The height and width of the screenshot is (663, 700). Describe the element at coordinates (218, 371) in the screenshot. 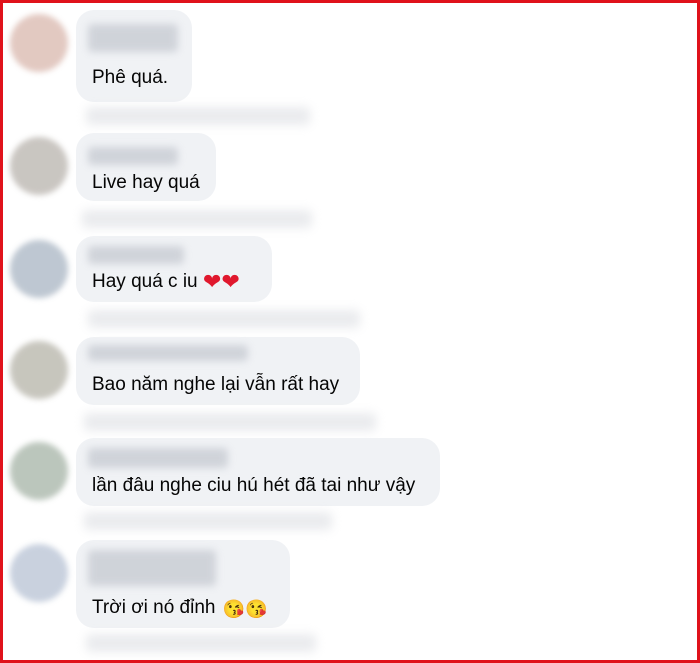

I see `comment-bubble: Bao năm nghe lại vẫn rất hay` at that location.